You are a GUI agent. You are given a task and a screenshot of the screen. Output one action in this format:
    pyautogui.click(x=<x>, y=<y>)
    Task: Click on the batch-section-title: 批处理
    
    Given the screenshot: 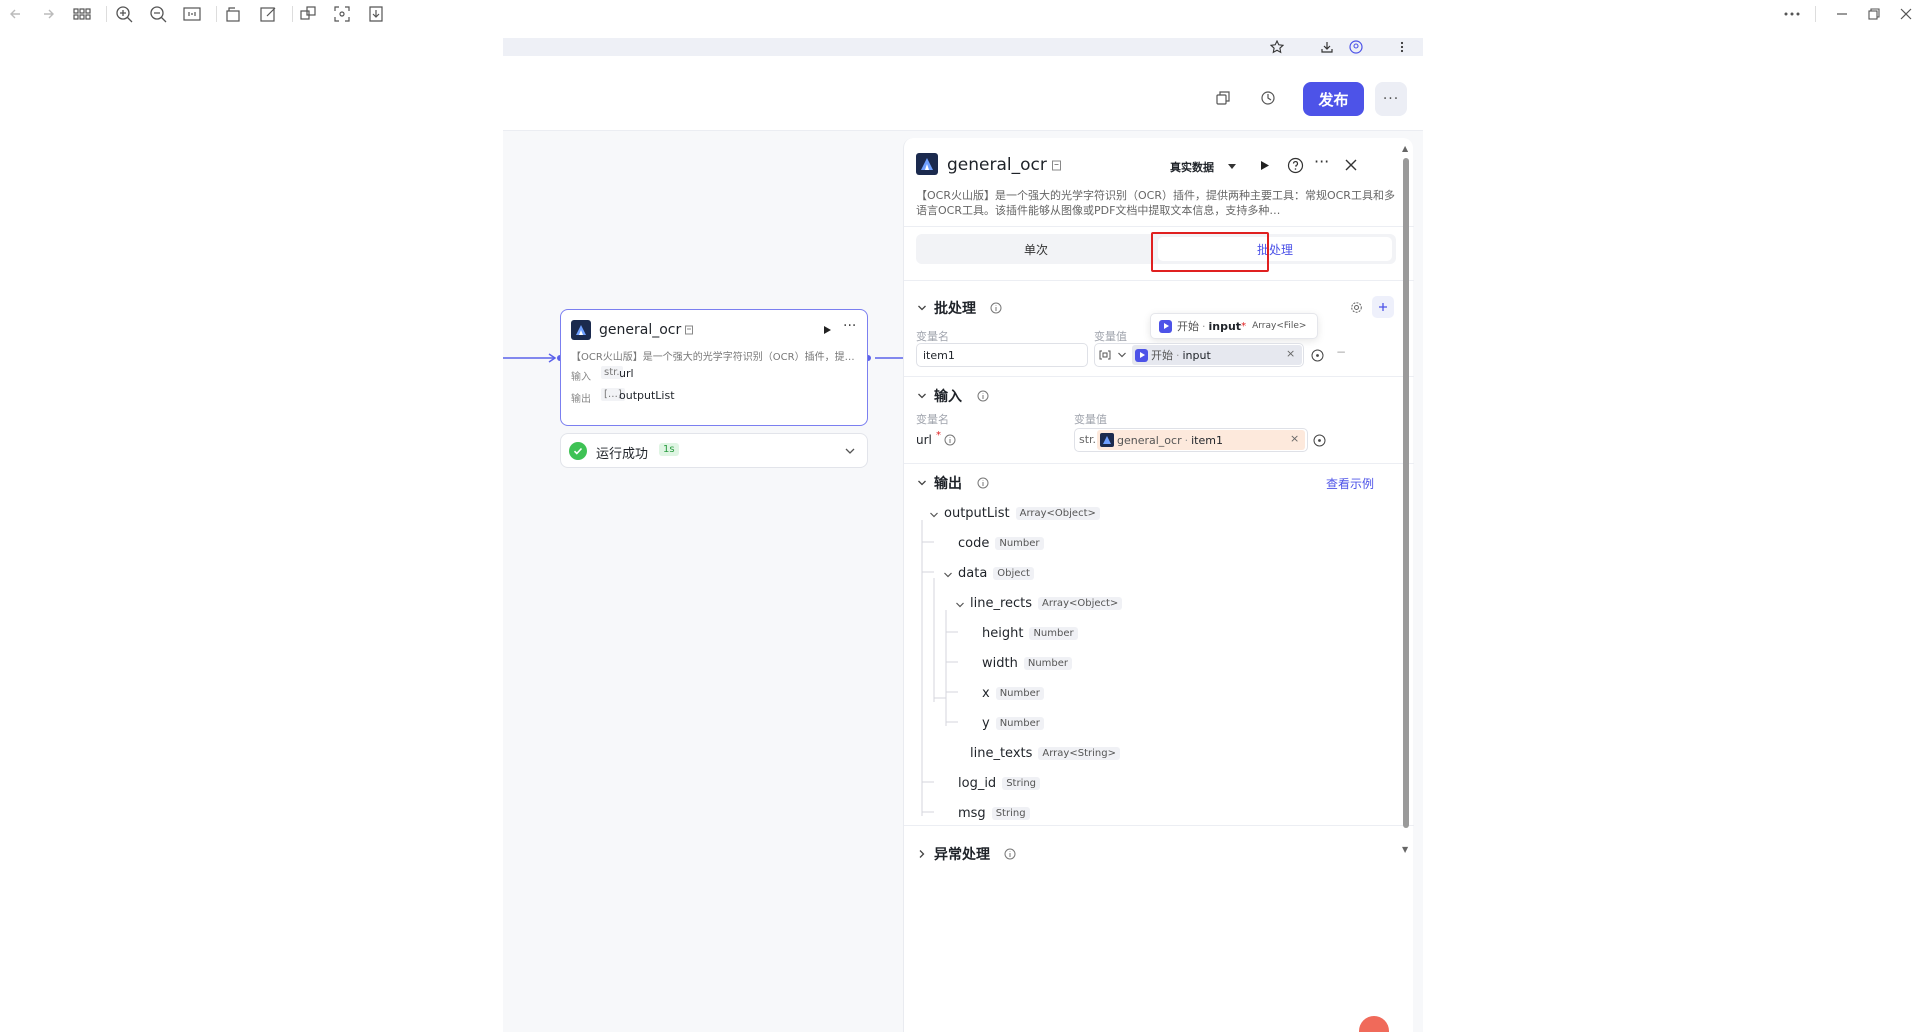 What is the action you would take?
    pyautogui.click(x=955, y=309)
    